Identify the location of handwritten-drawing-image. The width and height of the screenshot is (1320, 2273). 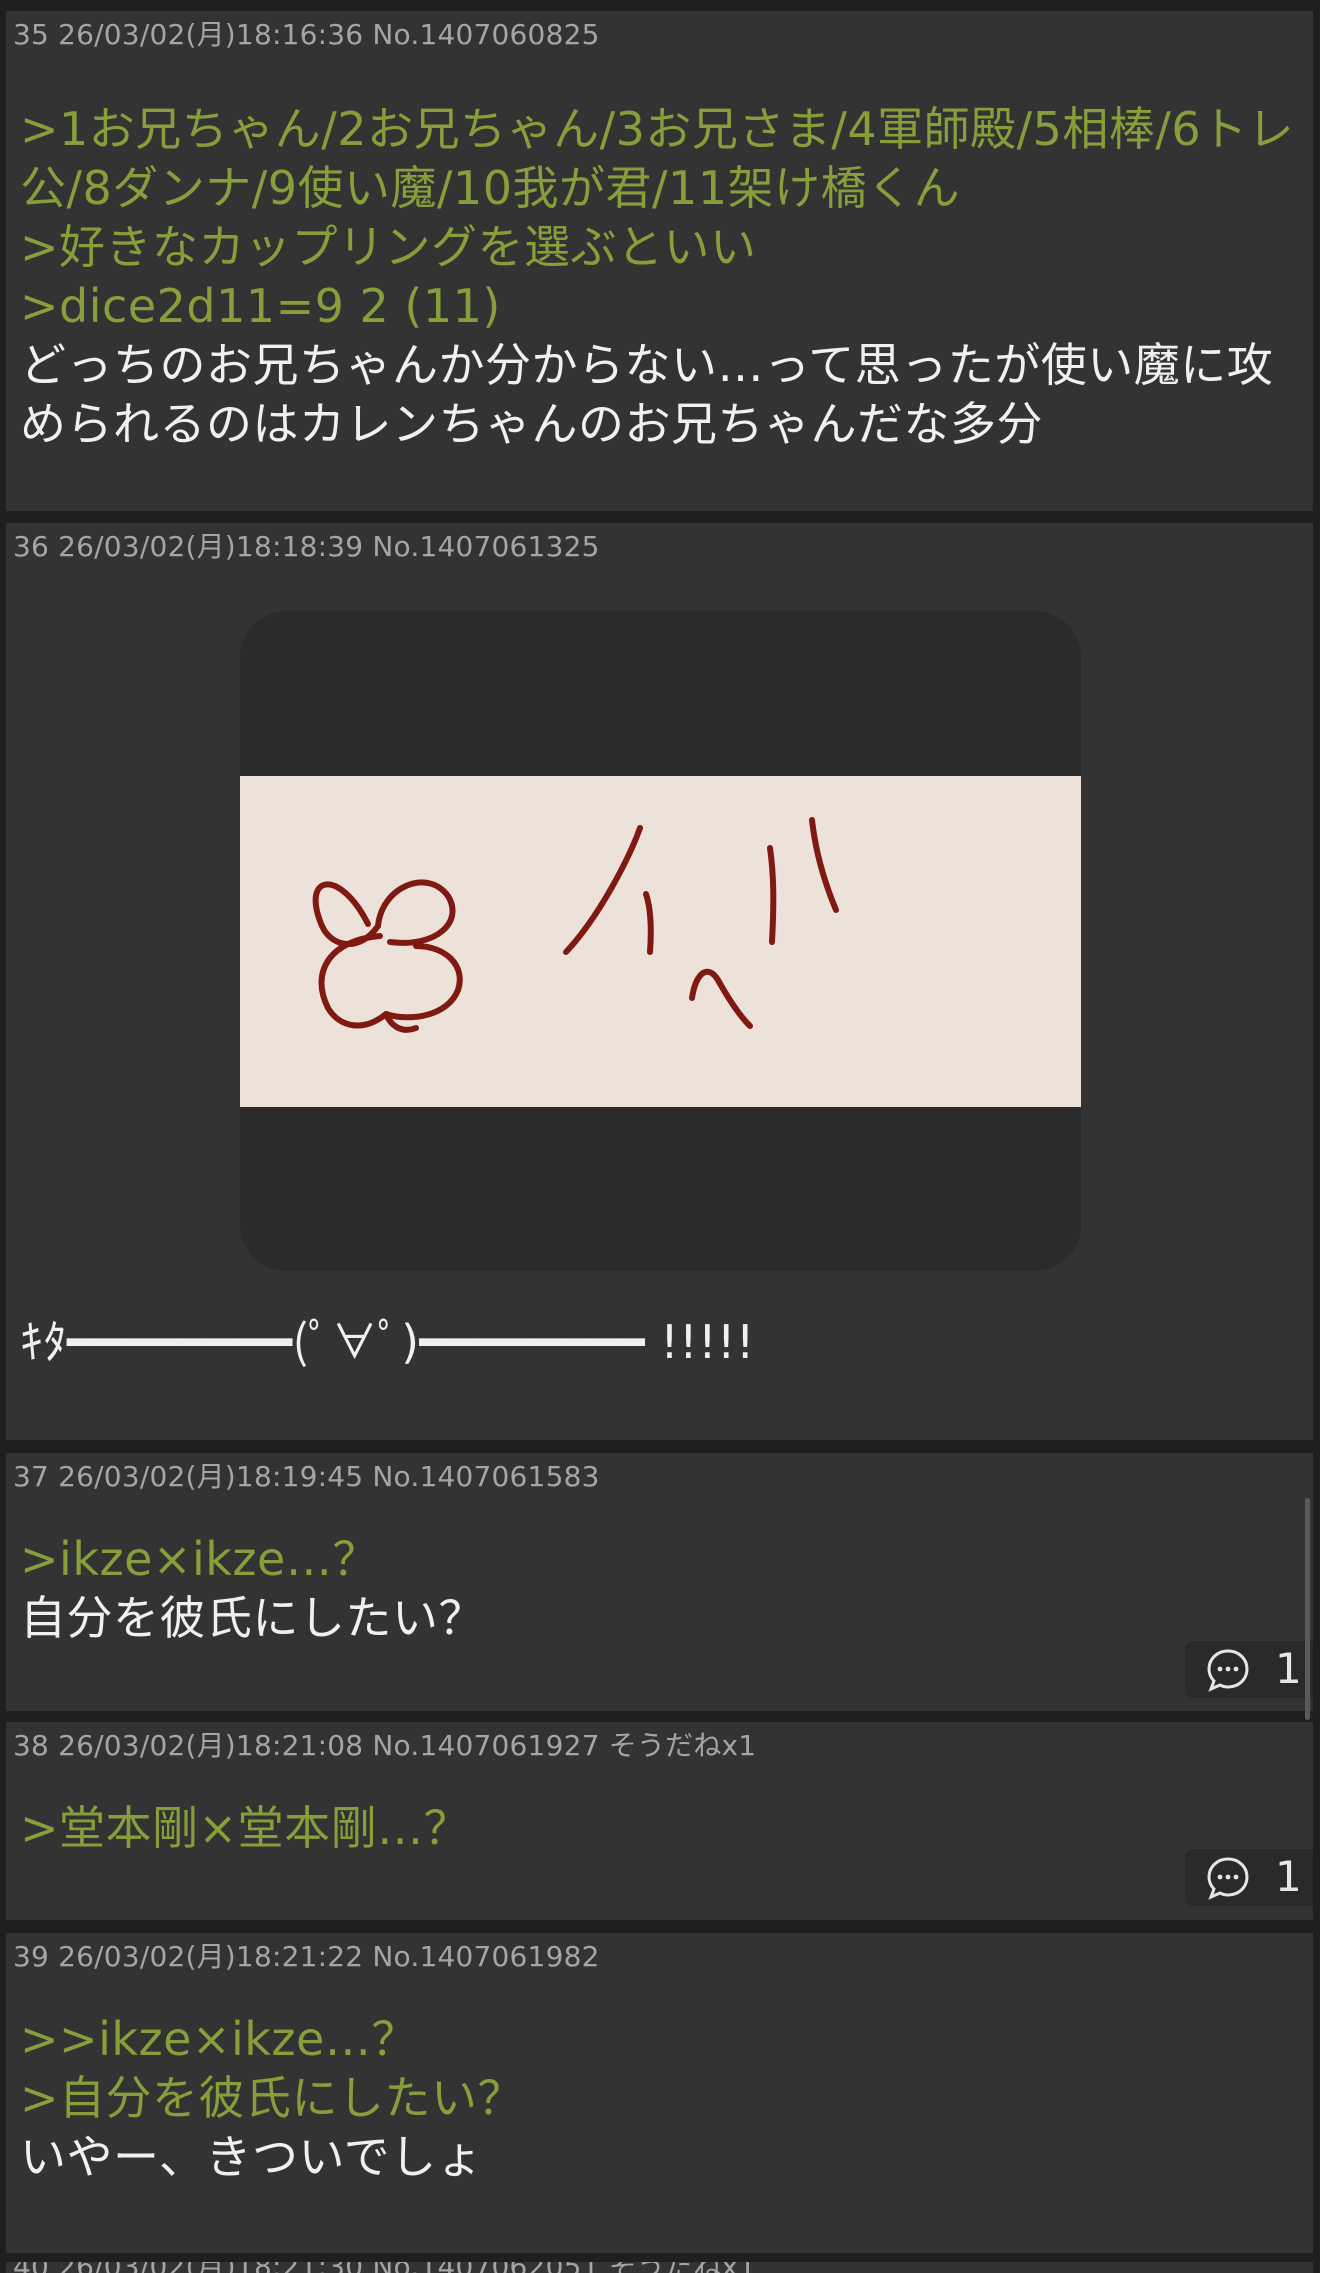
(660, 941).